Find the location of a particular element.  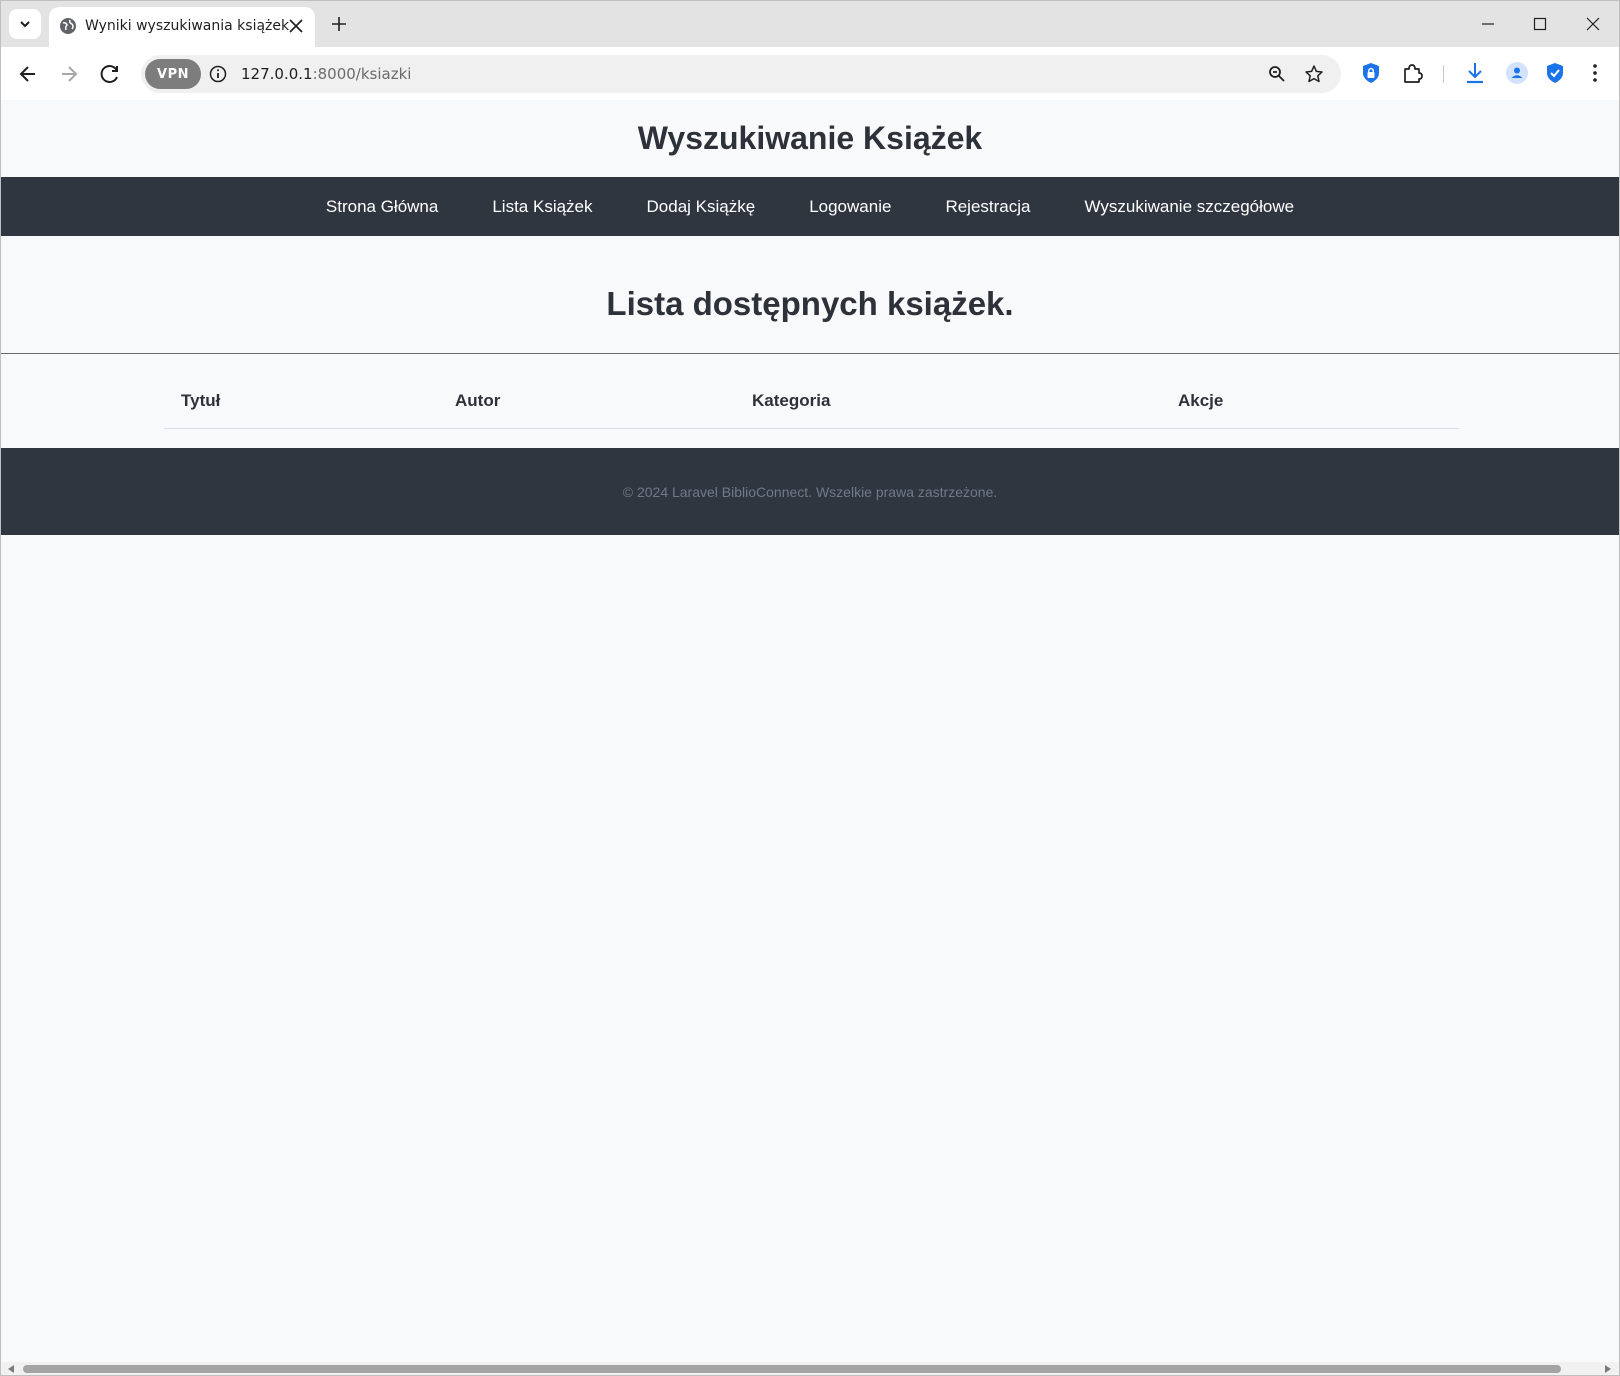

bookmark-button is located at coordinates (1314, 74).